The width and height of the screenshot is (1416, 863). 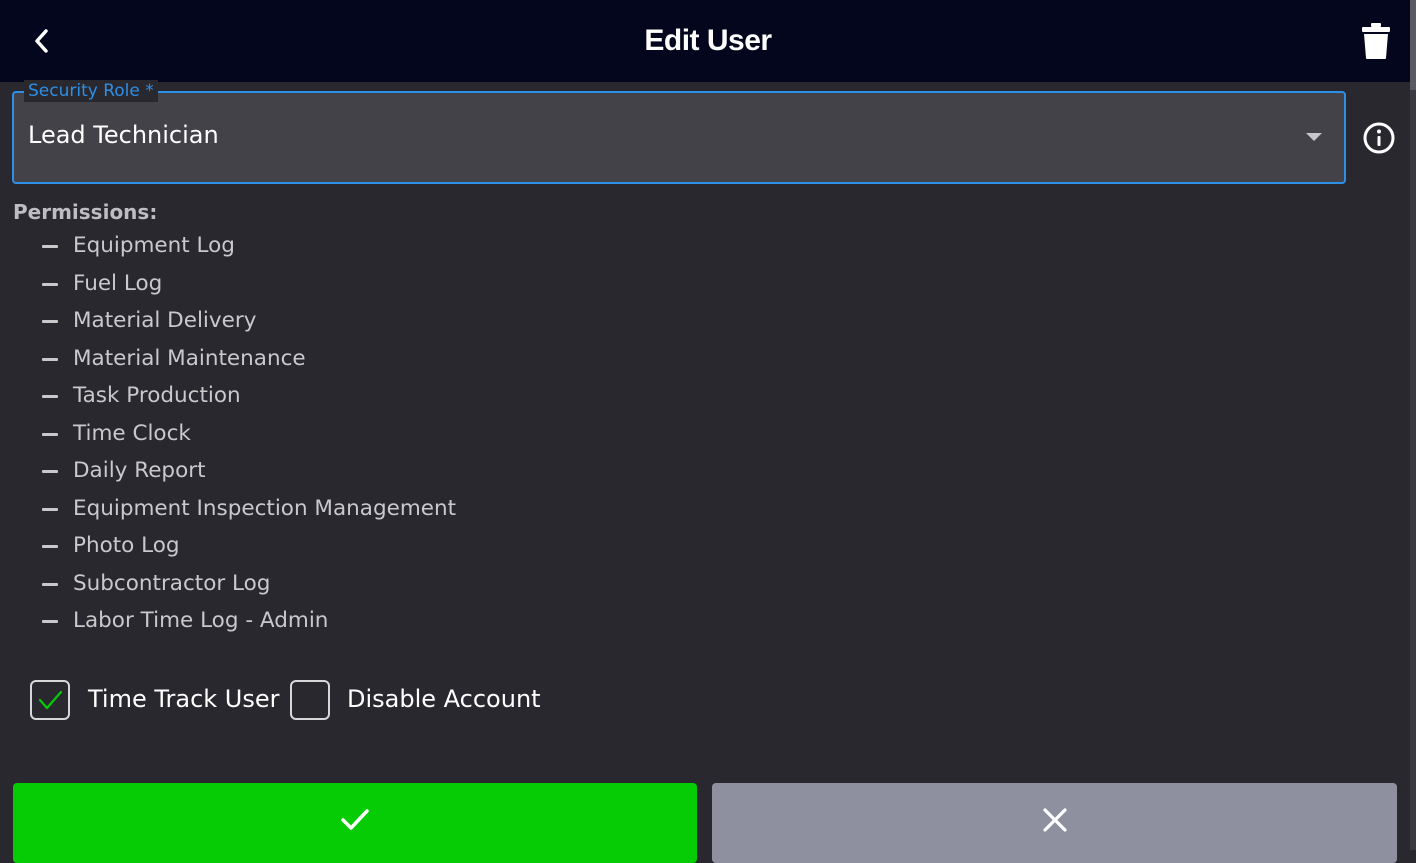 I want to click on info-button, so click(x=1379, y=138).